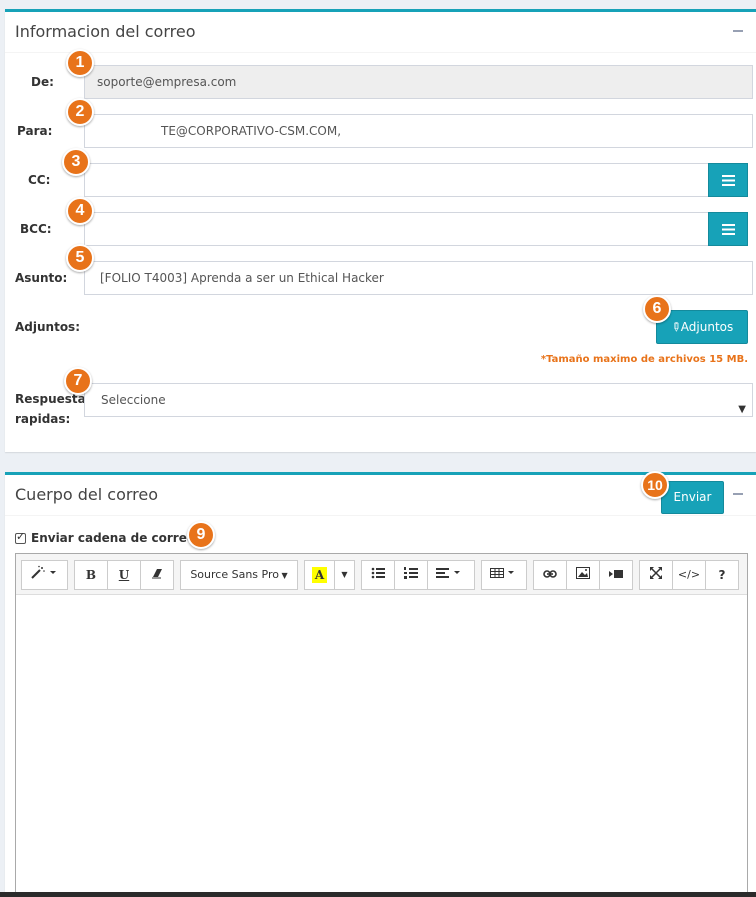  I want to click on email-body-title: Cuerpo del correo, so click(87, 494).